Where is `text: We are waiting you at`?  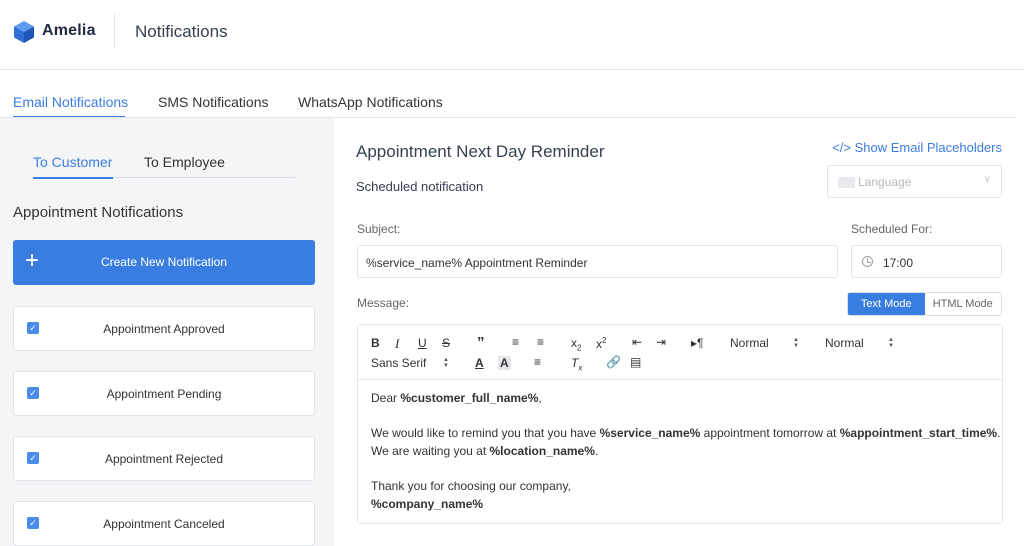 text: We are waiting you at is located at coordinates (430, 451).